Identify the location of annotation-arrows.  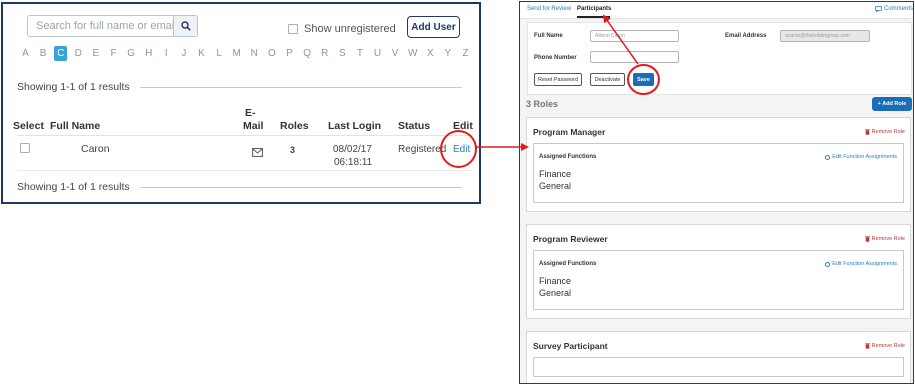
(557, 82).